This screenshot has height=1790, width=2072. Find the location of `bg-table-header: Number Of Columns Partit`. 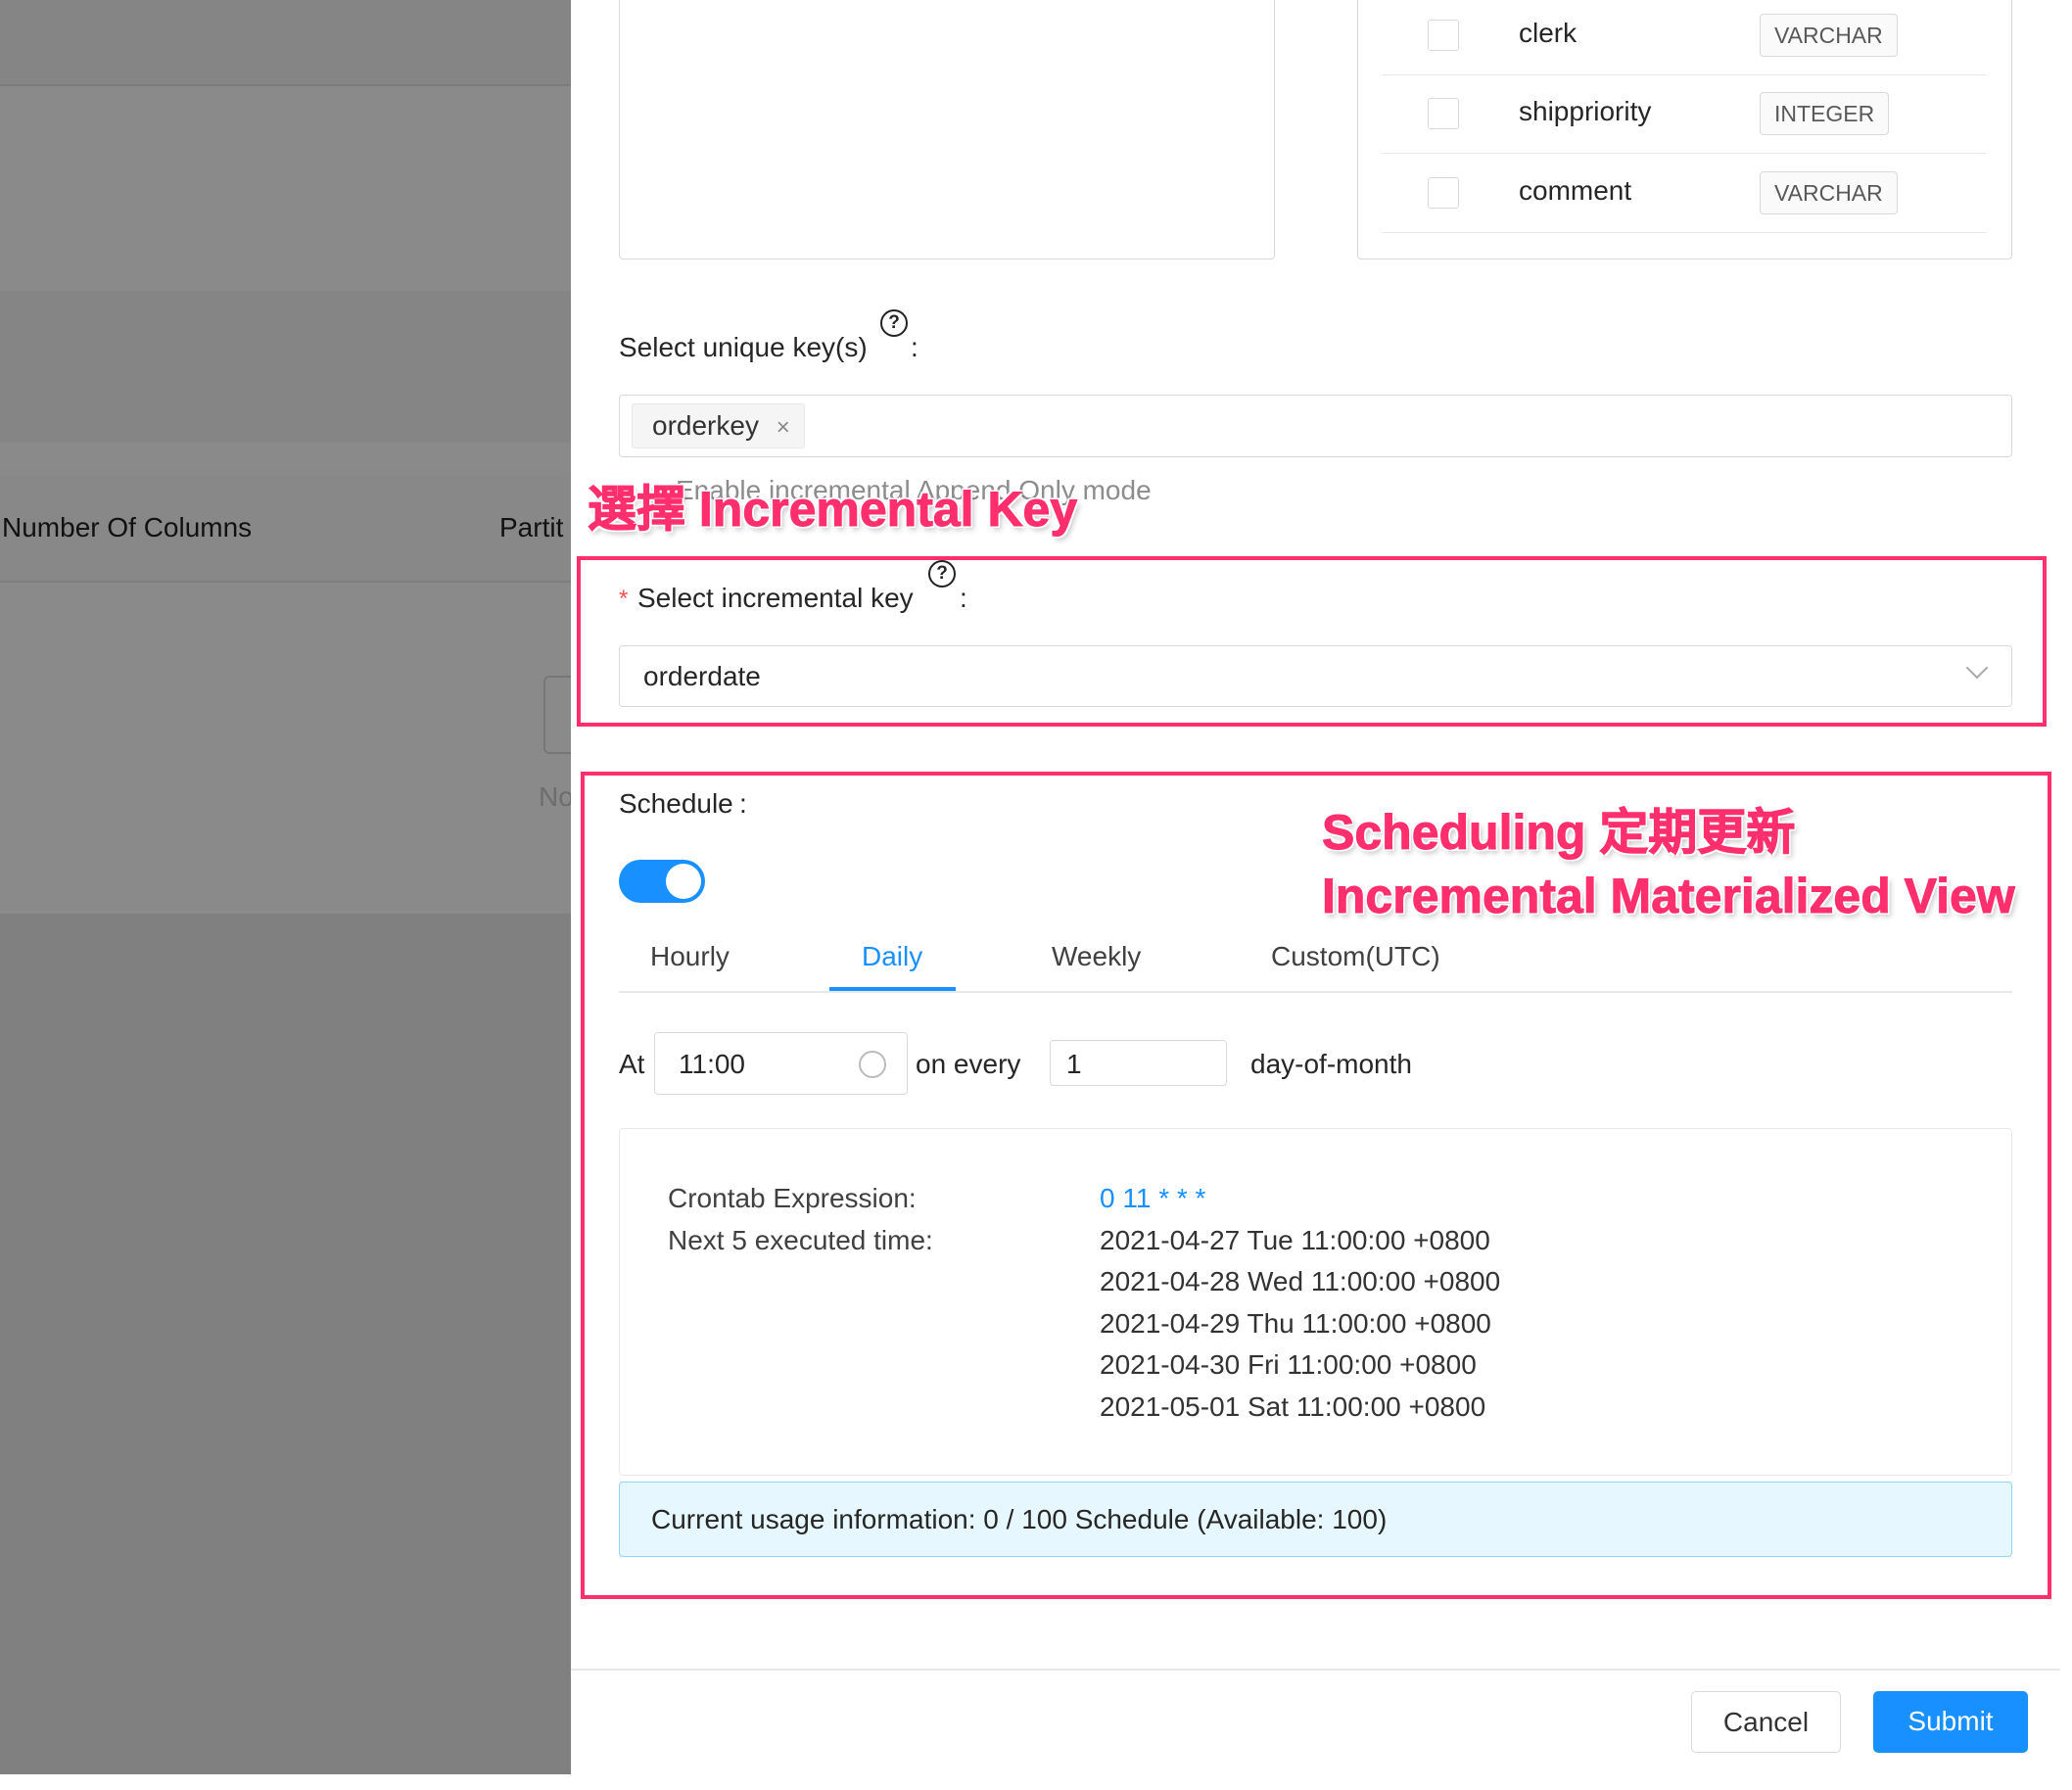

bg-table-header: Number Of Columns Partit is located at coordinates (285, 529).